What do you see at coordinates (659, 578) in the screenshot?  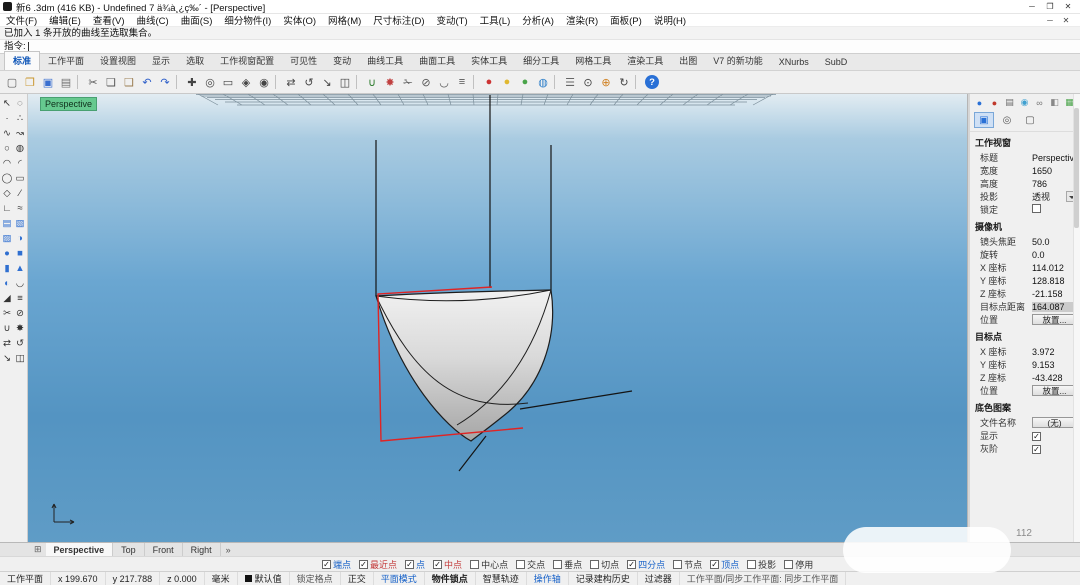 I see `status-segment: 过滤器` at bounding box center [659, 578].